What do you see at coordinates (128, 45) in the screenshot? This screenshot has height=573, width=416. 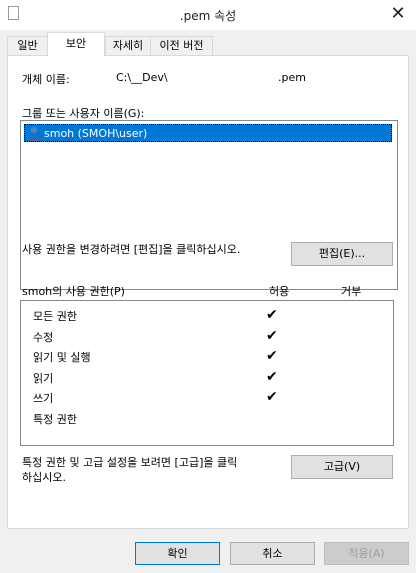 I see `tab-details: 자세히` at bounding box center [128, 45].